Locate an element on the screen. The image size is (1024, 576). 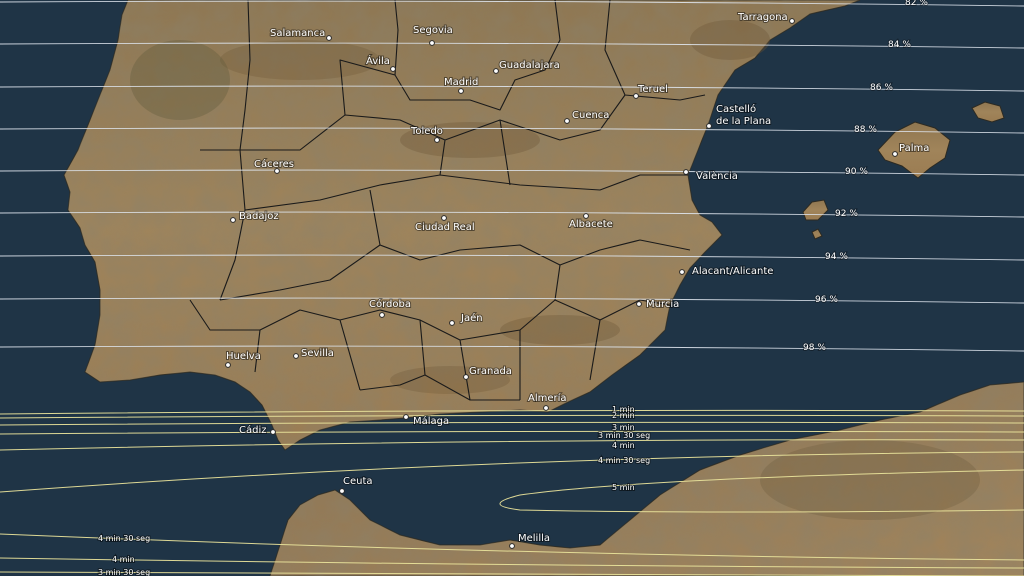
city-label: Guadalajara is located at coordinates (529, 65).